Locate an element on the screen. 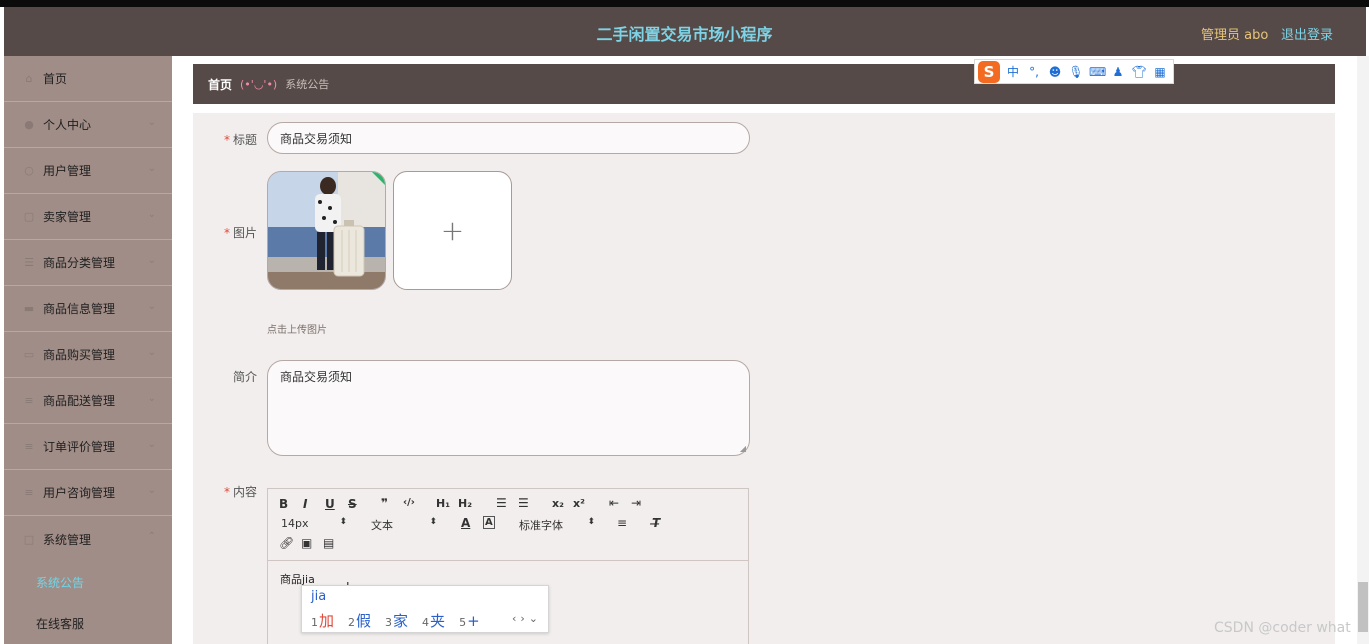 This screenshot has height=644, width=1369. sidebar-item-reviews: ≡ 订单评价管理 ⌄ is located at coordinates (88, 447).